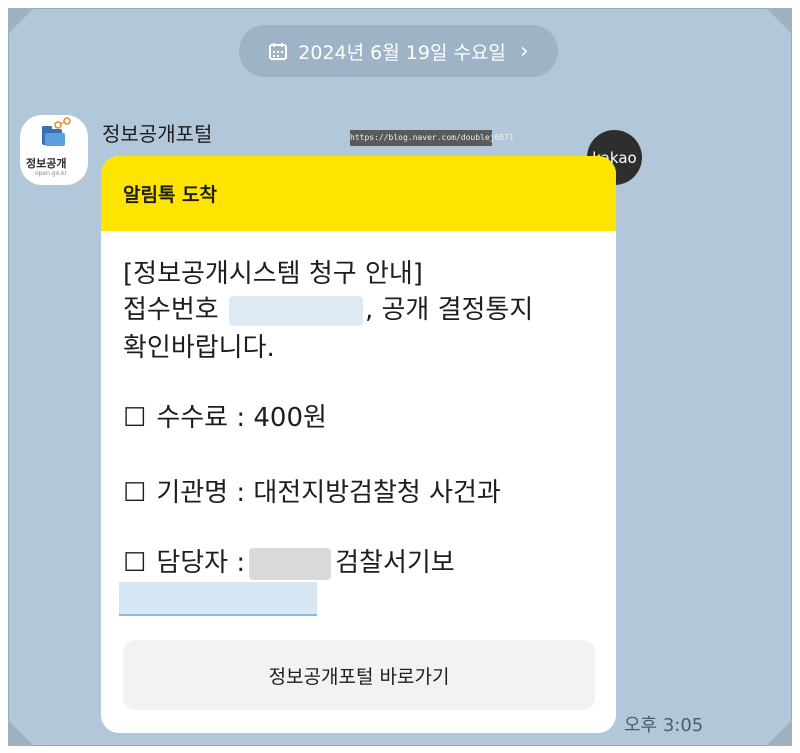 The width and height of the screenshot is (800, 753). I want to click on redacted-receipt-number, so click(295, 310).